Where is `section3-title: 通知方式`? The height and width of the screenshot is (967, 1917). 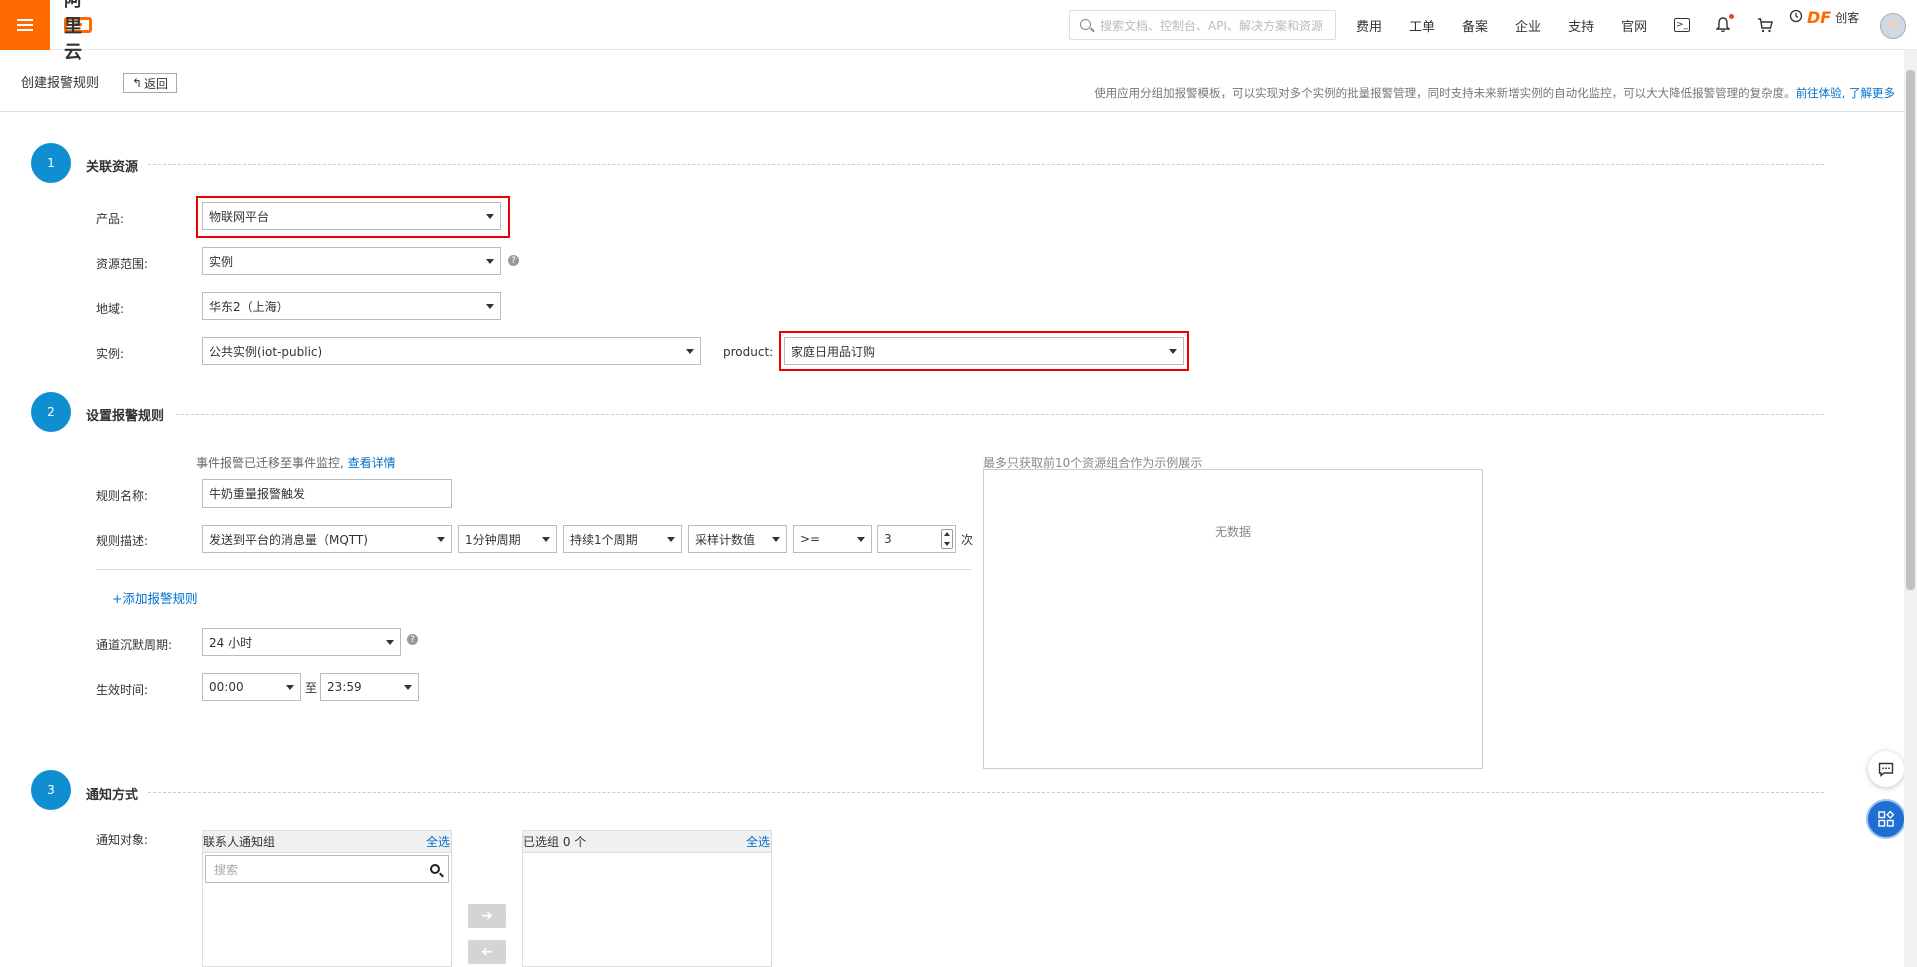
section3-title: 通知方式 is located at coordinates (112, 795).